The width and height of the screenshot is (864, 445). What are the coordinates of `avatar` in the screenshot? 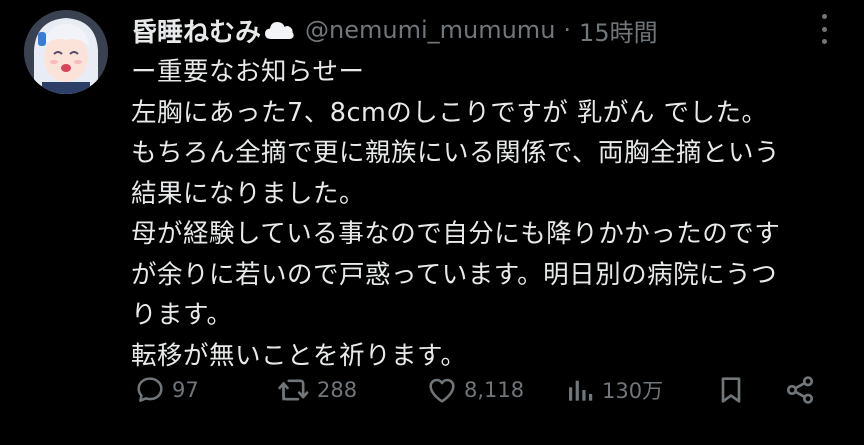 It's located at (66, 52).